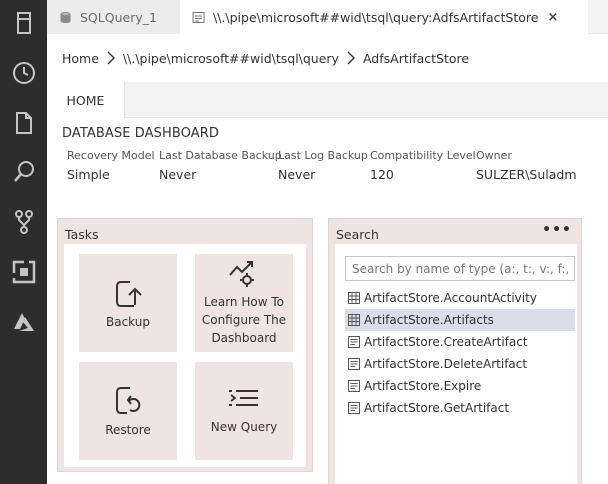  I want to click on servers-icon, so click(23, 23).